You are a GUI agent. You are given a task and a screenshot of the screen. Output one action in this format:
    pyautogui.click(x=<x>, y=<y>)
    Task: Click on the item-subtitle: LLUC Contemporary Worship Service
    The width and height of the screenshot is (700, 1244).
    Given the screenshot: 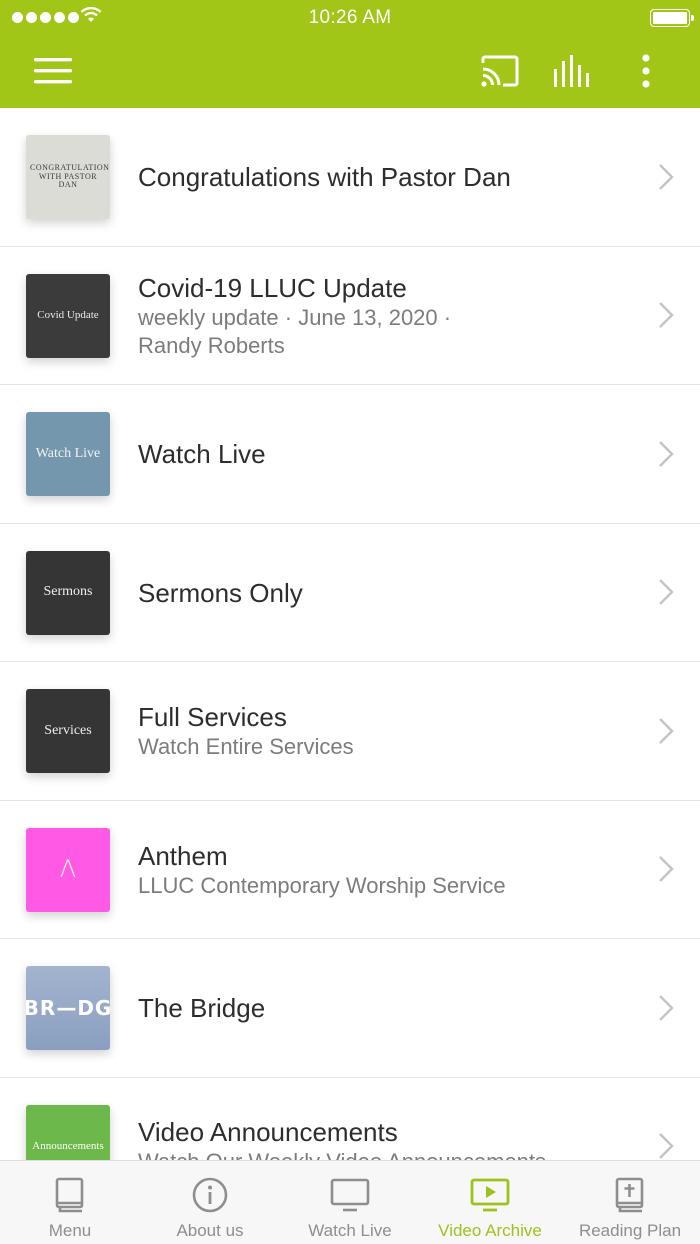 What is the action you would take?
    pyautogui.click(x=322, y=885)
    